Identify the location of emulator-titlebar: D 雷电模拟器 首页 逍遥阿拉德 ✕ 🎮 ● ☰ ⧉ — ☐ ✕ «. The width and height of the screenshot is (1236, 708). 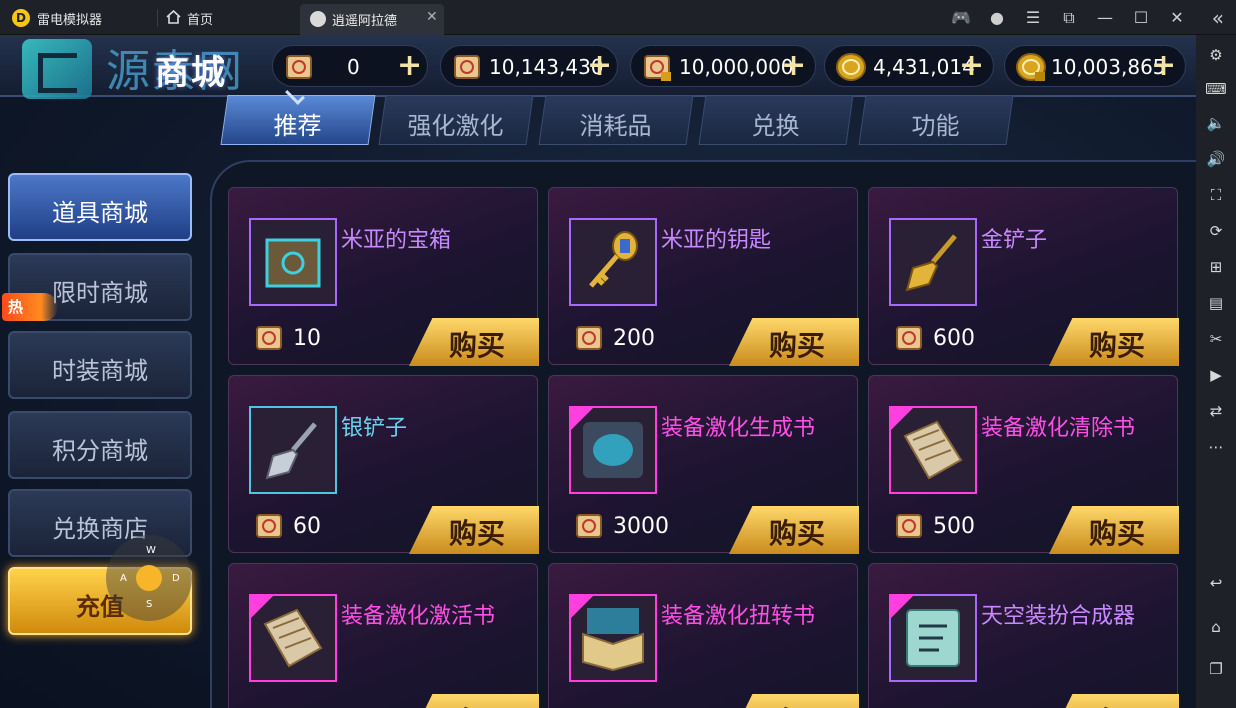
(618, 17).